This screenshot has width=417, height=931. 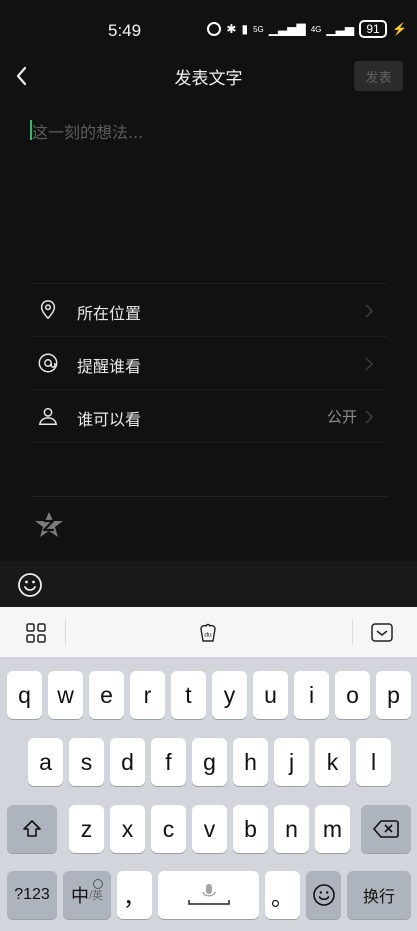 I want to click on key-j: j, so click(x=291, y=762).